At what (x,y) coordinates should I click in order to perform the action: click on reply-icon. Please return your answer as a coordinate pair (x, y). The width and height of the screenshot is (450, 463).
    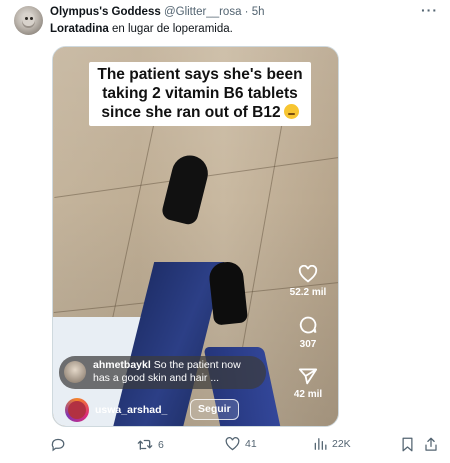
    Looking at the image, I should click on (58, 445).